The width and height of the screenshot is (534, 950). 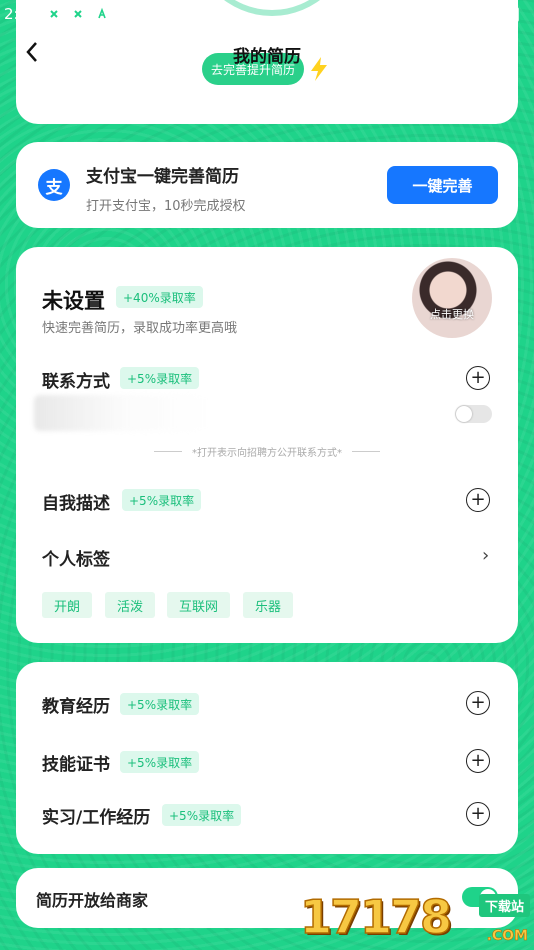 I want to click on app-notification-icon, so click(x=54, y=14).